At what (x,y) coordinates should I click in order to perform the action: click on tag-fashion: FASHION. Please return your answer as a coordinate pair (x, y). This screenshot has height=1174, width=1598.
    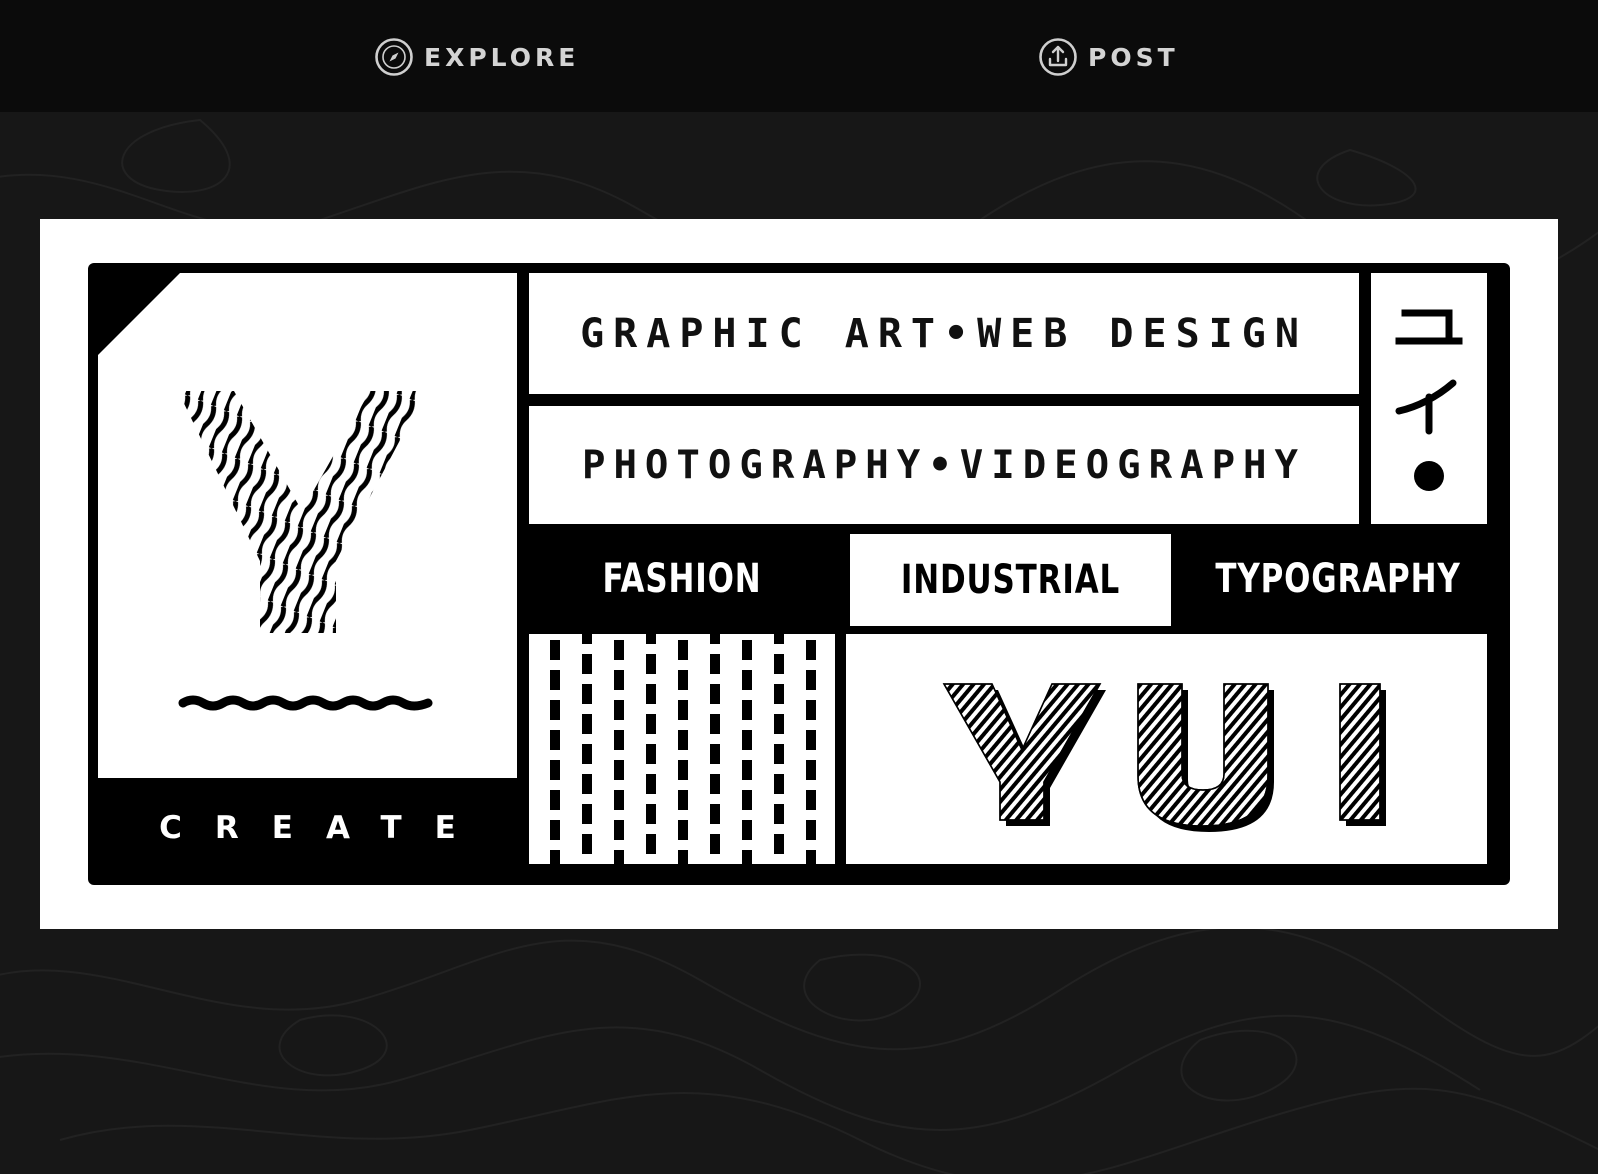
    Looking at the image, I should click on (682, 579).